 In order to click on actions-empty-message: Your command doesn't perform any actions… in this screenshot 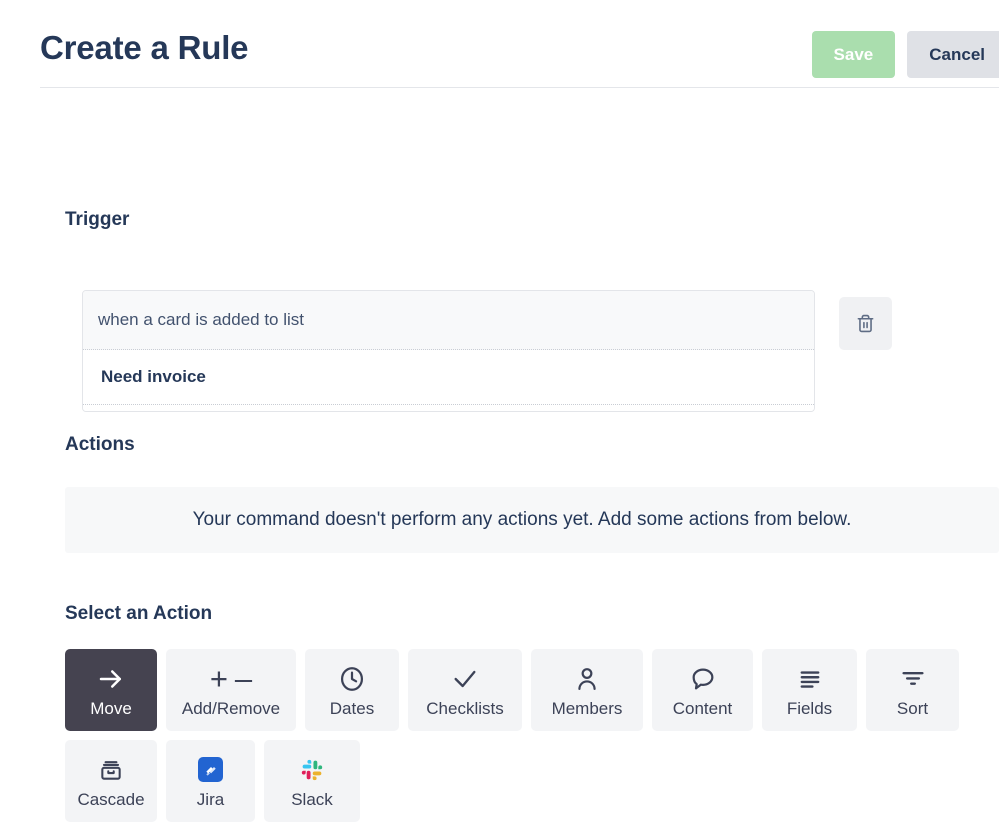, I will do `click(532, 520)`.